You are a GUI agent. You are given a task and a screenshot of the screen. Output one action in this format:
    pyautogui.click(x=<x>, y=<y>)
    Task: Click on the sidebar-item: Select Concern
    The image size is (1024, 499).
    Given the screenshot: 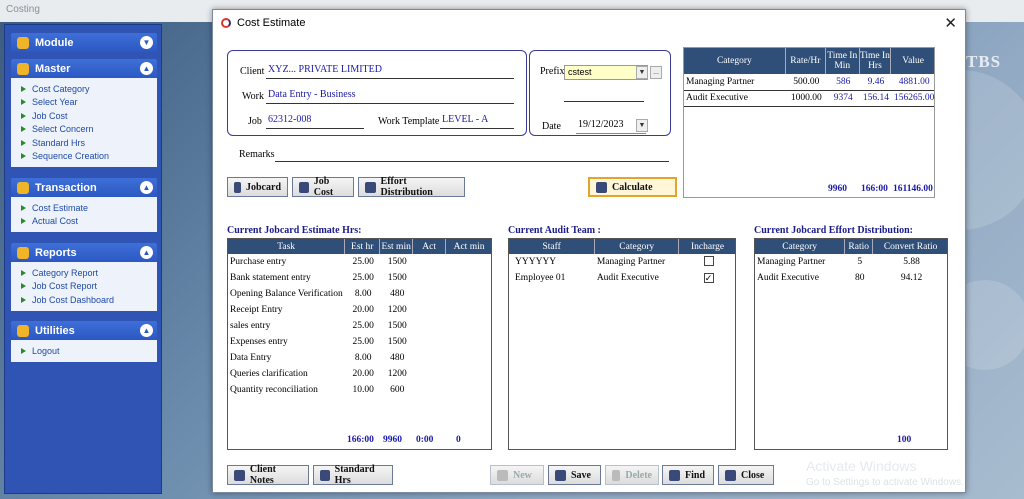 What is the action you would take?
    pyautogui.click(x=89, y=130)
    